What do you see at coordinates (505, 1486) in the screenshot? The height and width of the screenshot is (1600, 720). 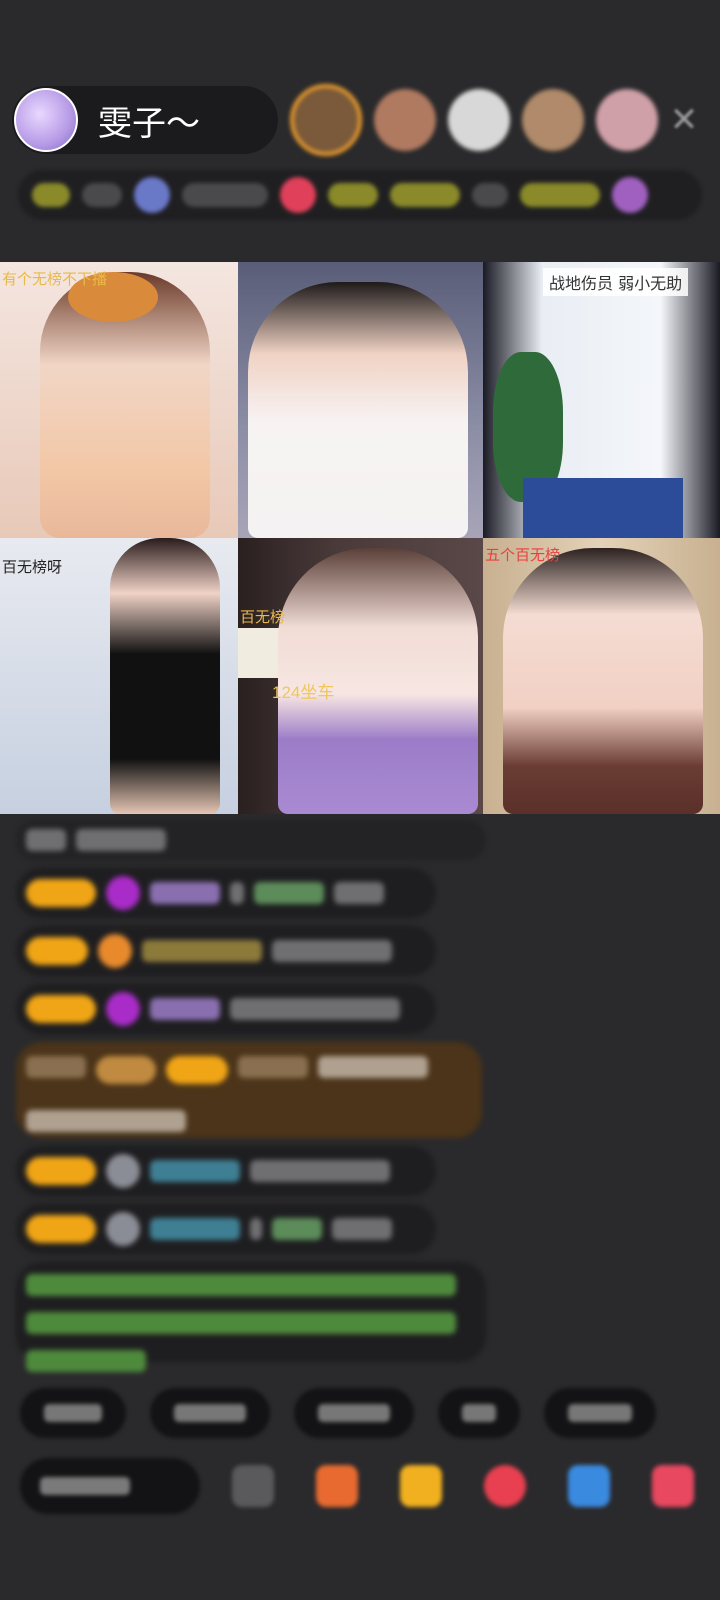 I see `game-icon` at bounding box center [505, 1486].